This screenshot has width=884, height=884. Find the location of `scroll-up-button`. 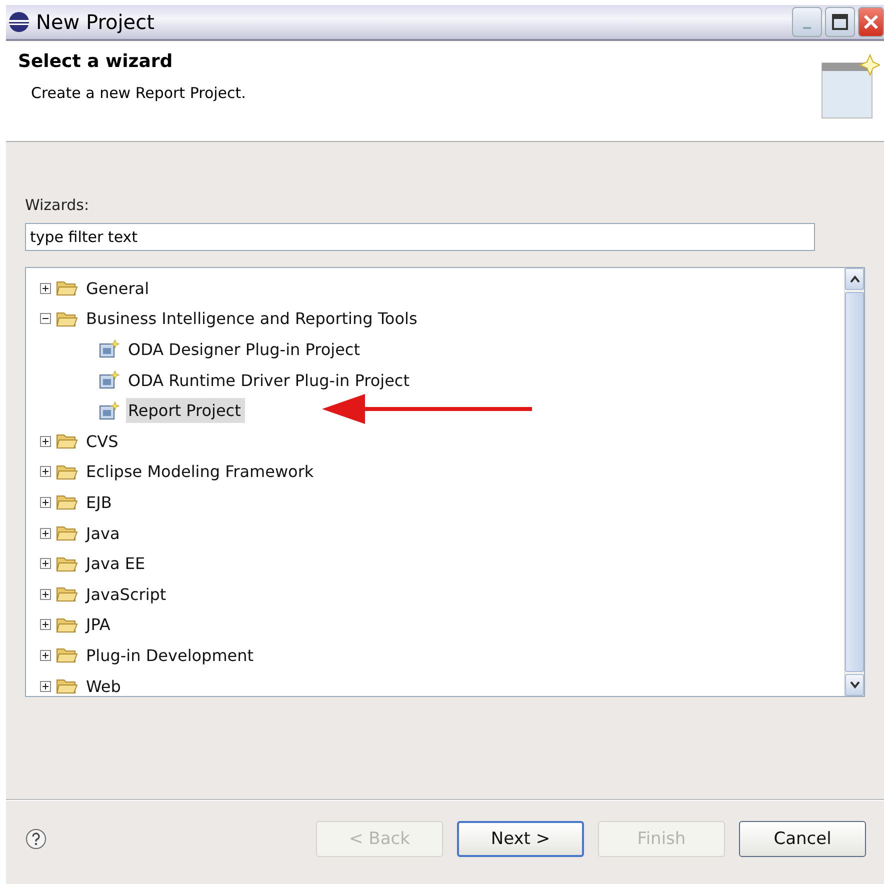

scroll-up-button is located at coordinates (854, 279).